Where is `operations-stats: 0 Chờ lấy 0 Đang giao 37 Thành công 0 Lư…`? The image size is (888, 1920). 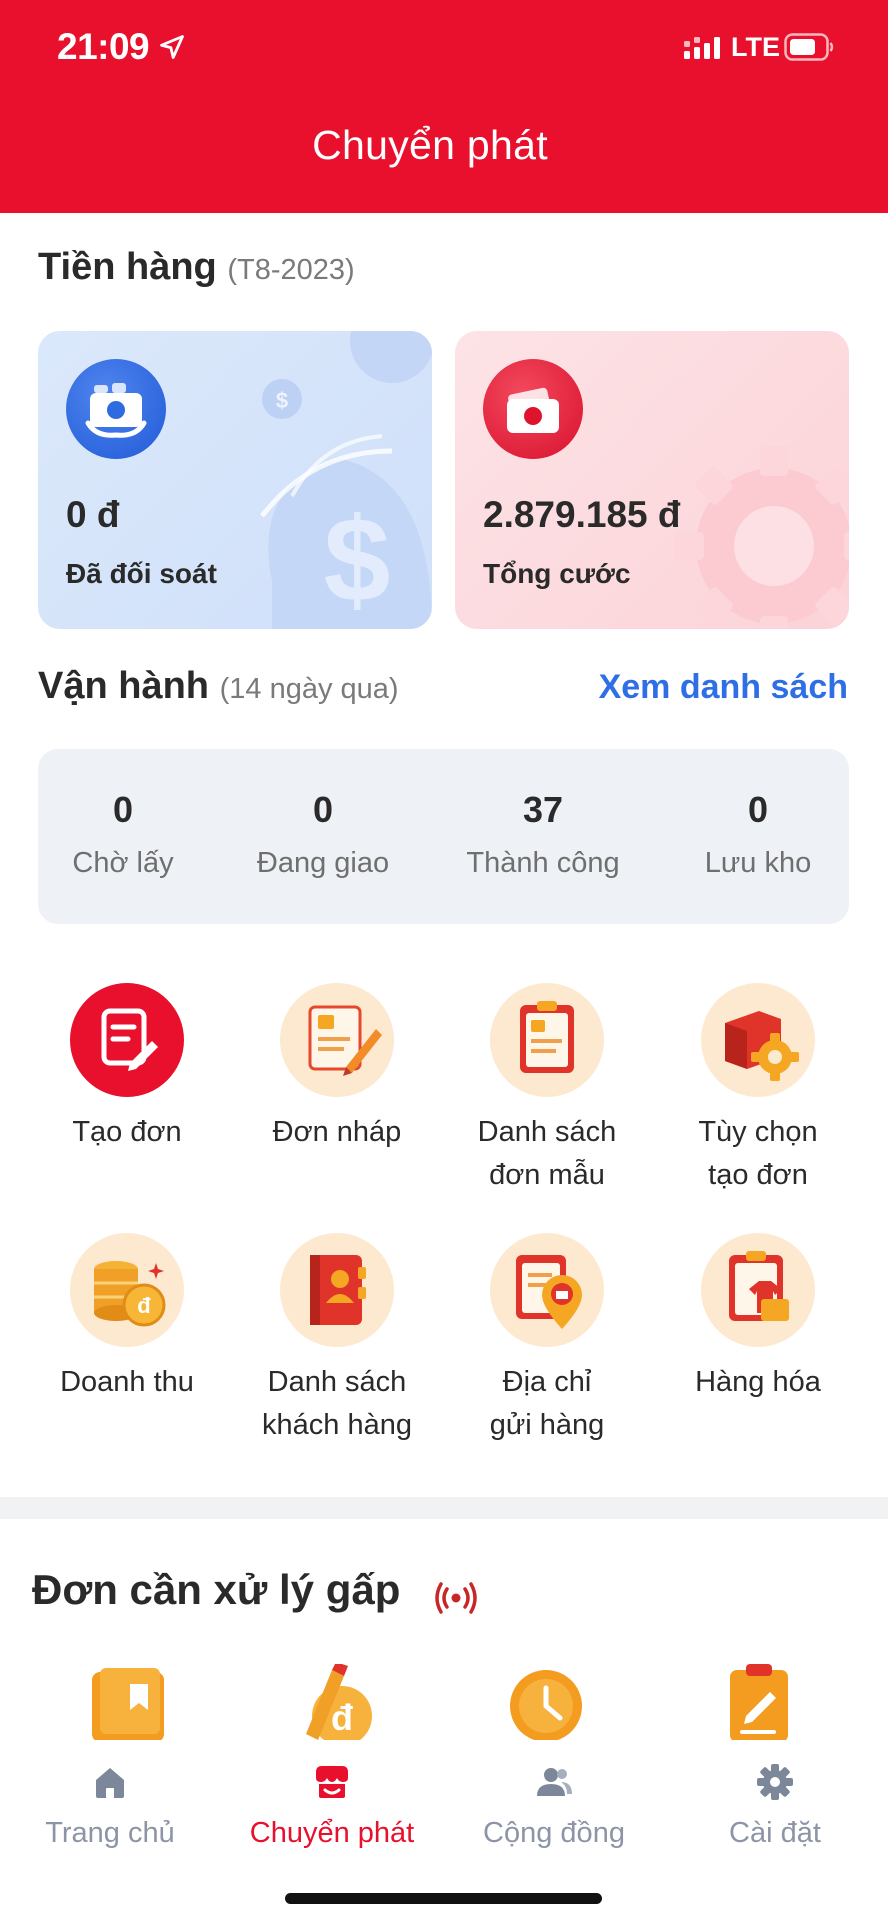 operations-stats: 0 Chờ lấy 0 Đang giao 37 Thành công 0 Lư… is located at coordinates (443, 836).